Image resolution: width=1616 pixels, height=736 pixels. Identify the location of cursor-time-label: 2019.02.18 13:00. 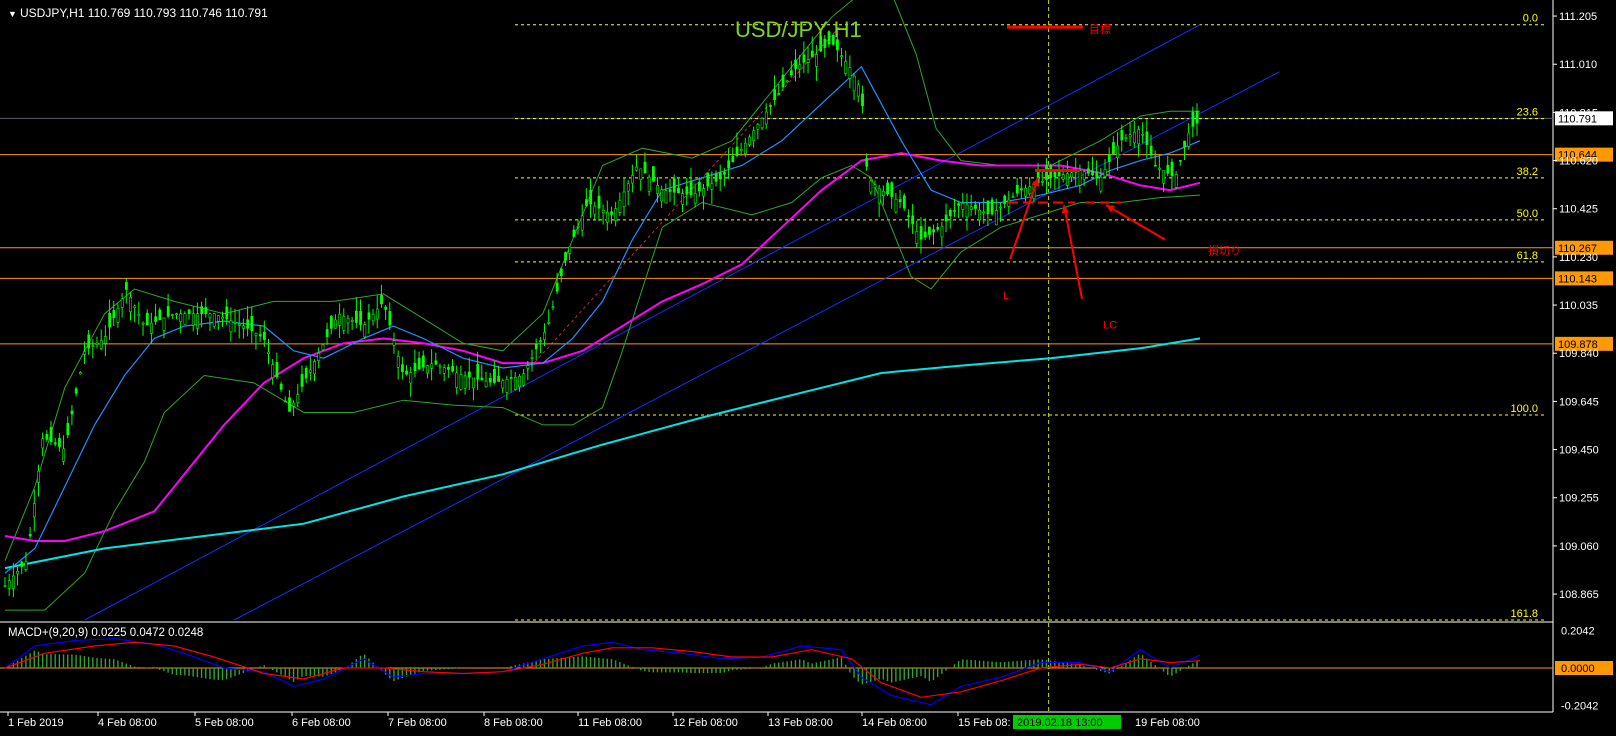
(1060, 723).